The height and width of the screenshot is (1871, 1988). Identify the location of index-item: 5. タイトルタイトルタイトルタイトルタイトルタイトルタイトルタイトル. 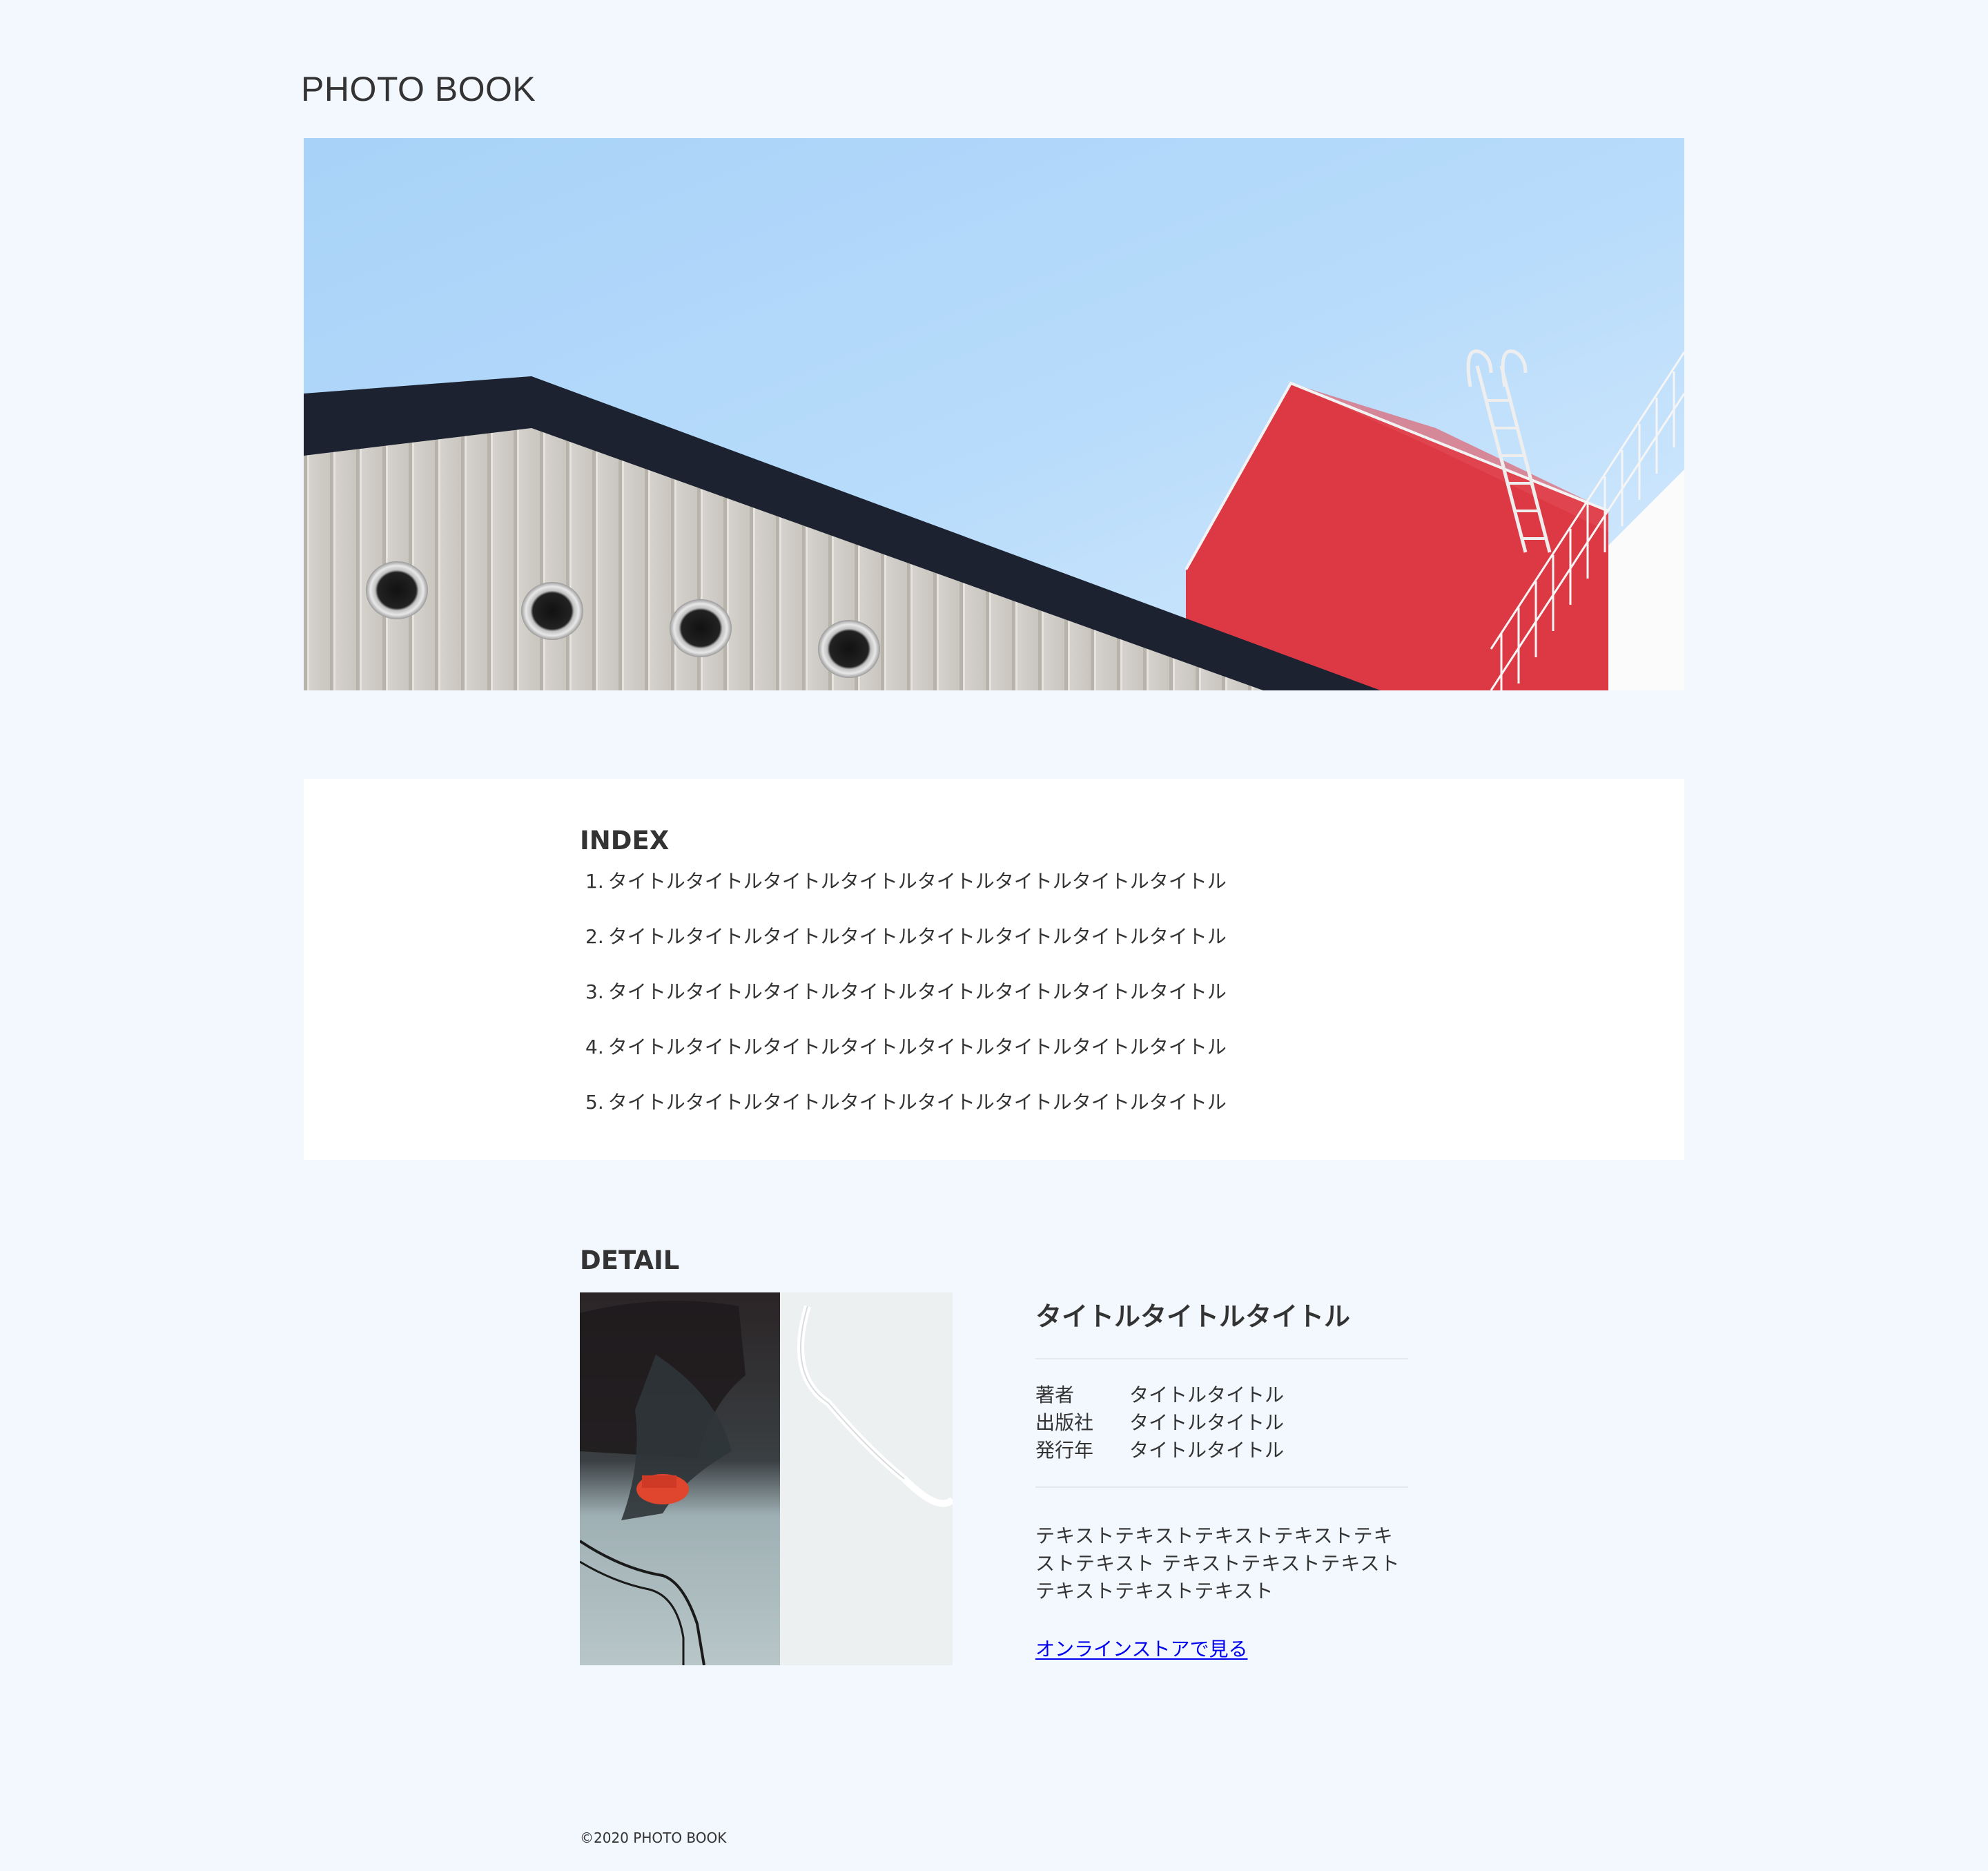
(906, 1118).